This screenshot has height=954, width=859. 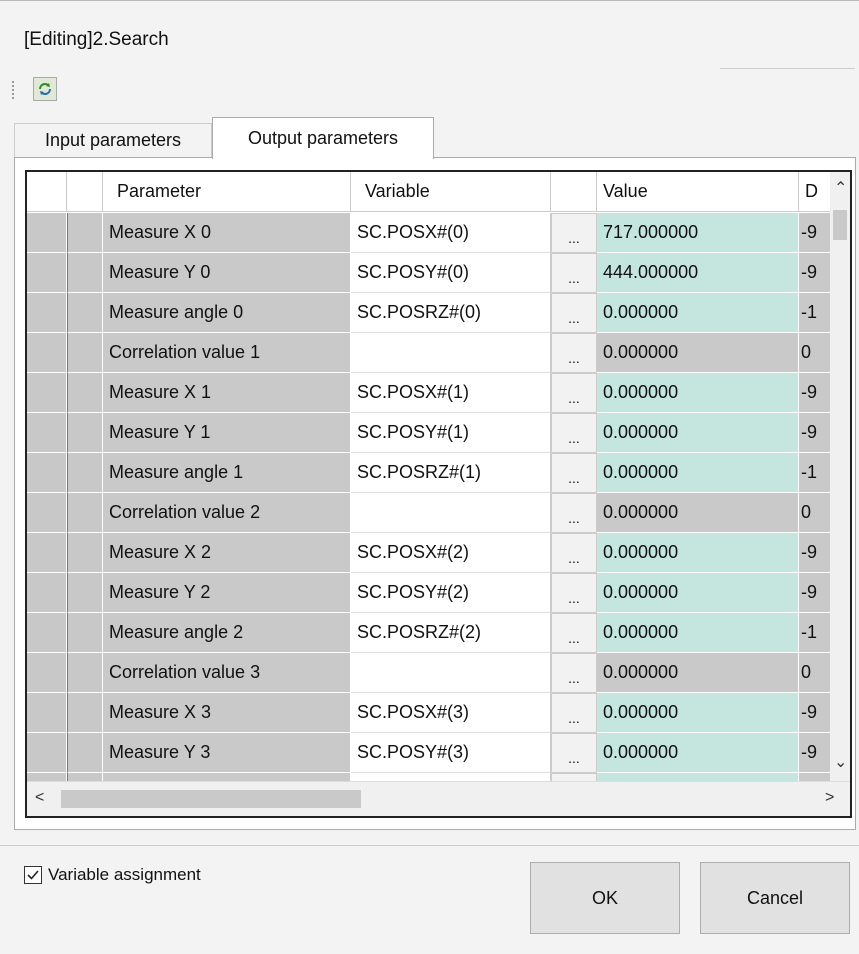 I want to click on variable-assignment-option: Variable assignment, so click(x=112, y=875).